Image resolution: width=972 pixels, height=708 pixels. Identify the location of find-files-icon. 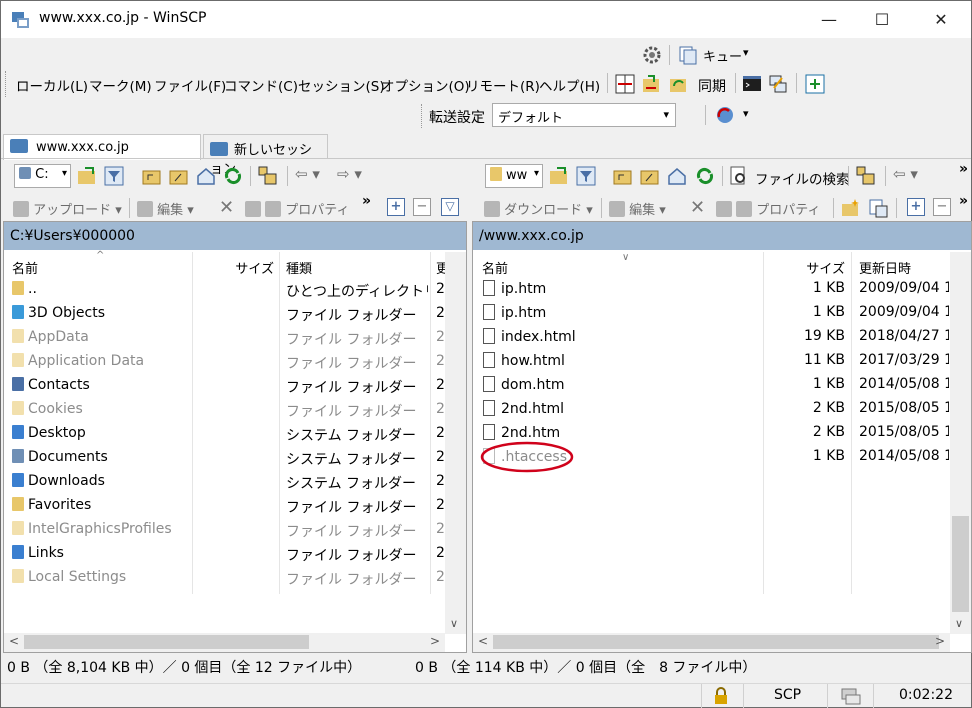
(739, 176).